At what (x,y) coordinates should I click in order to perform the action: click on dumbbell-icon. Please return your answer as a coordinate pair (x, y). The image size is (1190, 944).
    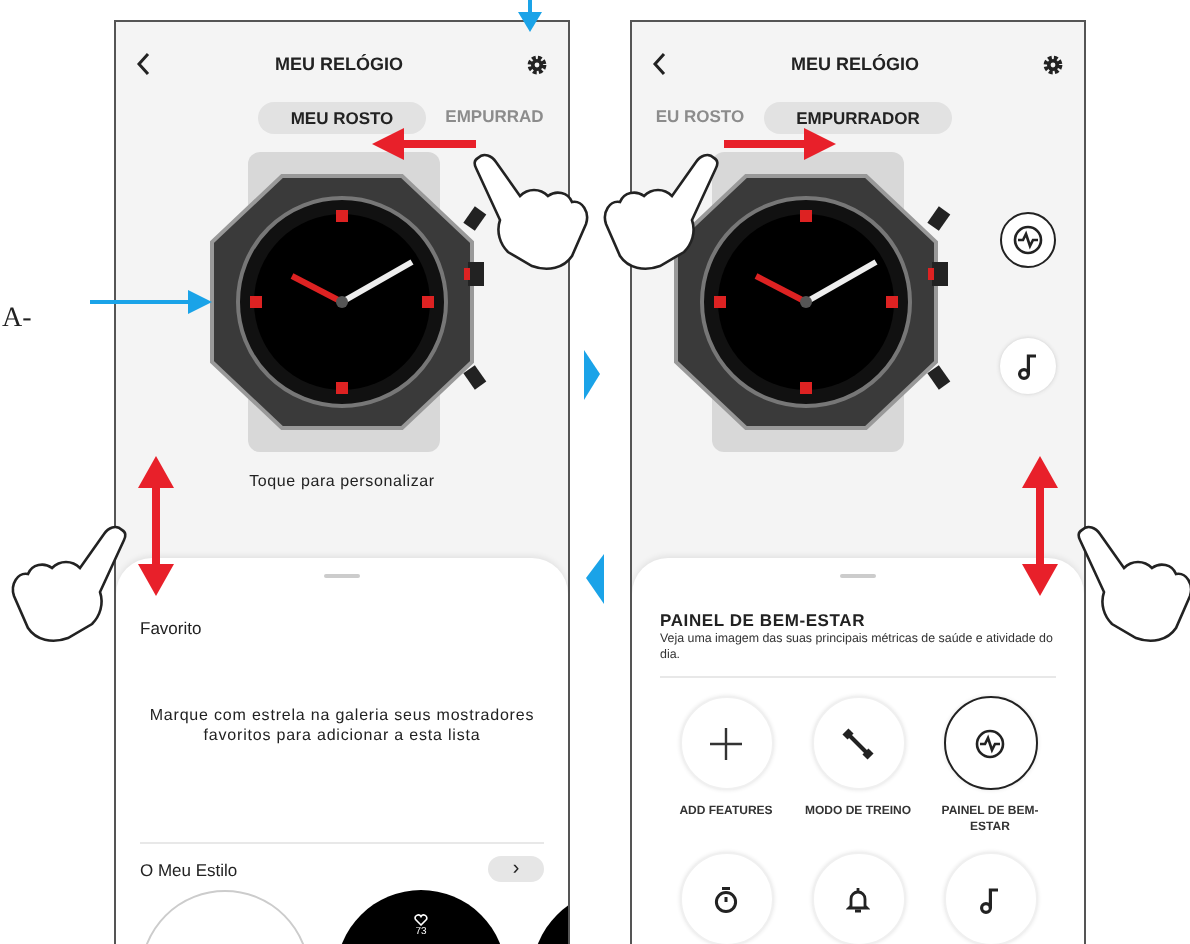
    Looking at the image, I should click on (858, 743).